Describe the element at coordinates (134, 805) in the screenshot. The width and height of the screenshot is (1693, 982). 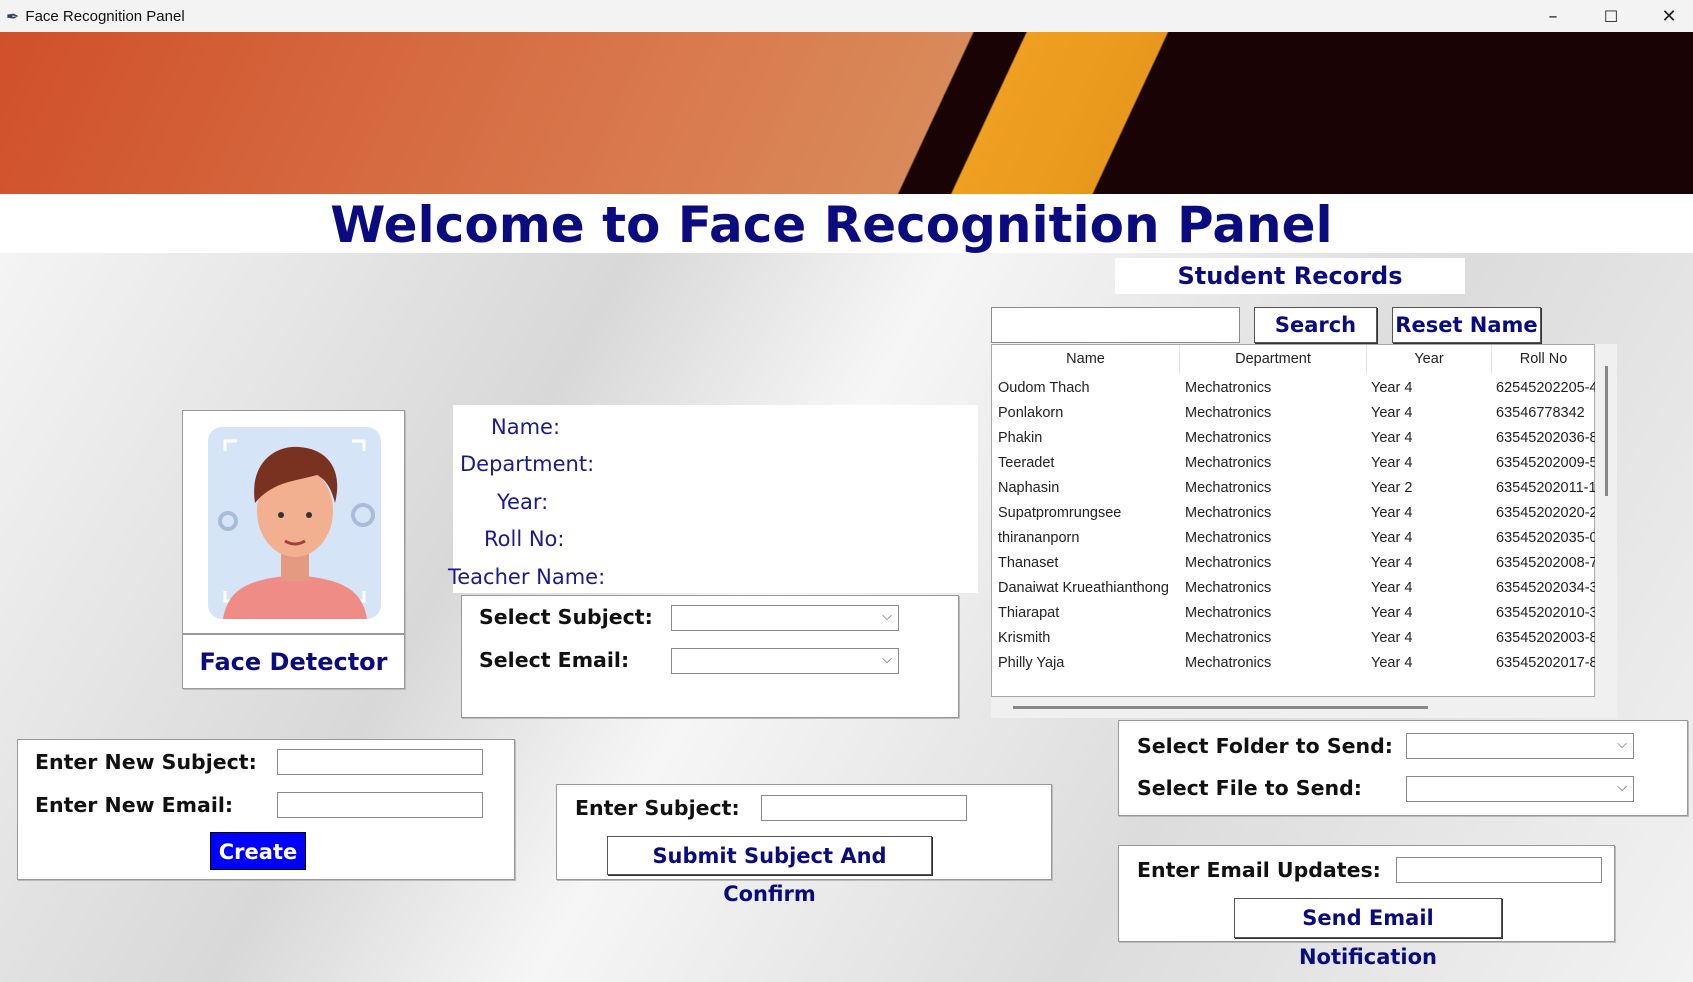
I see `new-email-label: Enter New Email:` at that location.